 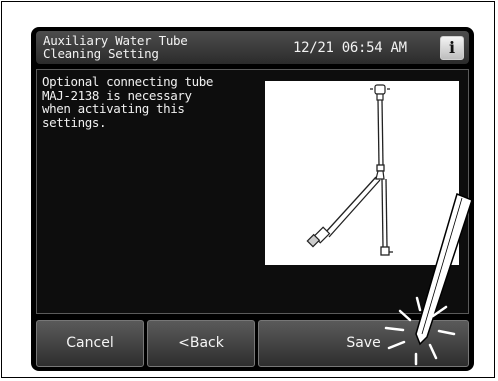 I want to click on left-connector-icon, so click(x=318, y=237).